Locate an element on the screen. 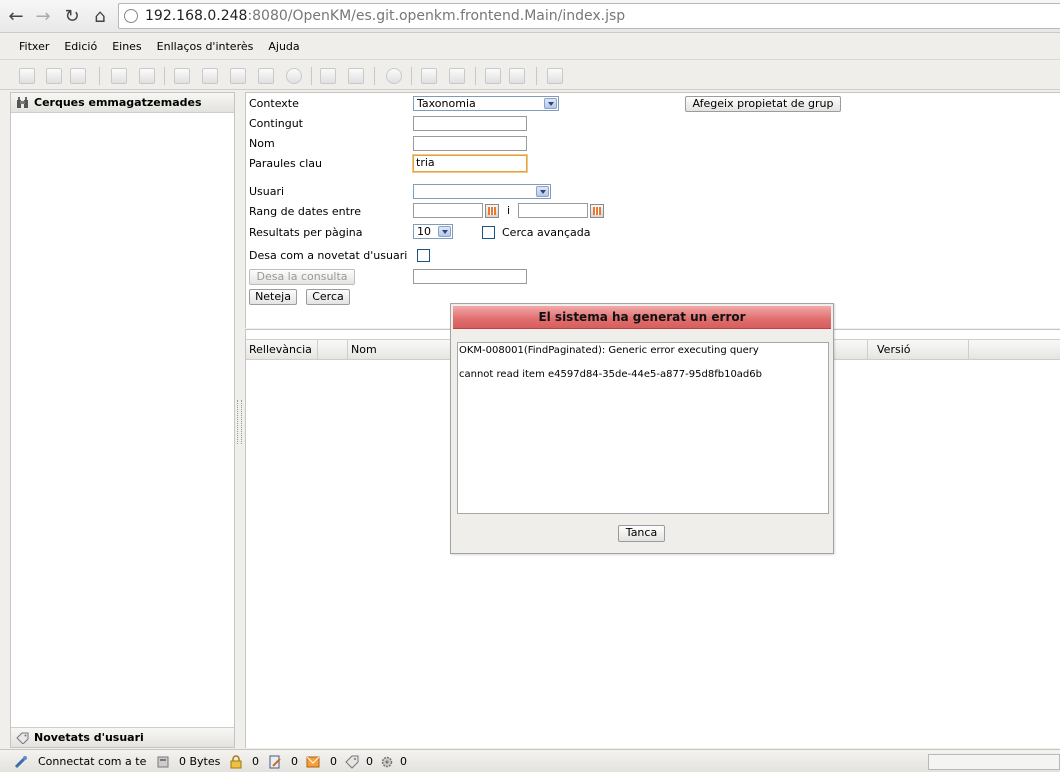  forward-arrow-icon: → is located at coordinates (43, 16).